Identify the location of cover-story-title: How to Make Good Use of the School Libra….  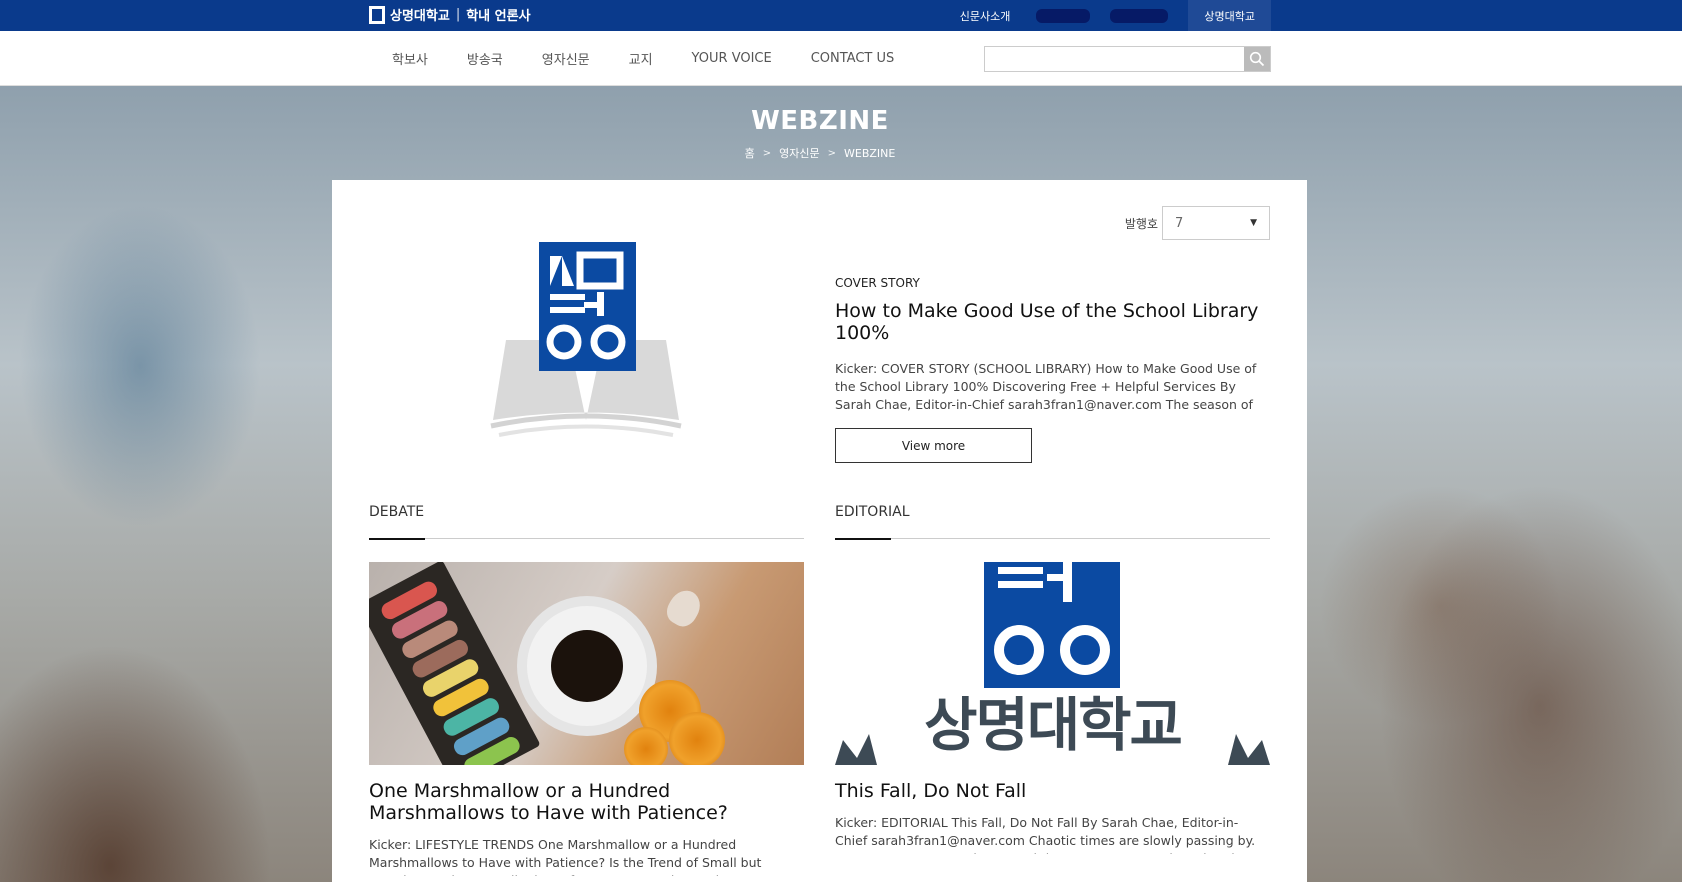
(1052, 322).